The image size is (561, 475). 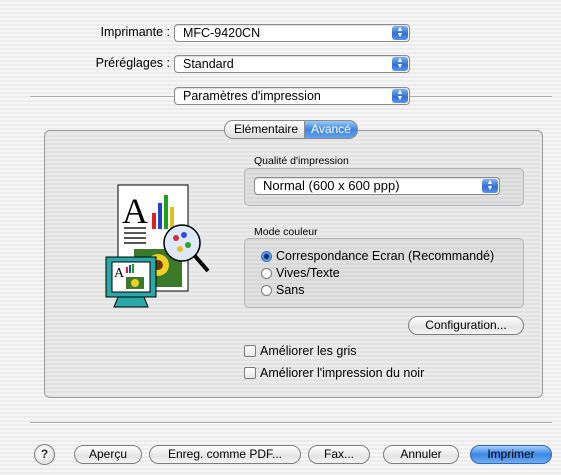 I want to click on printer-popup: MFC-9420CN ▲ ▼, so click(x=292, y=33).